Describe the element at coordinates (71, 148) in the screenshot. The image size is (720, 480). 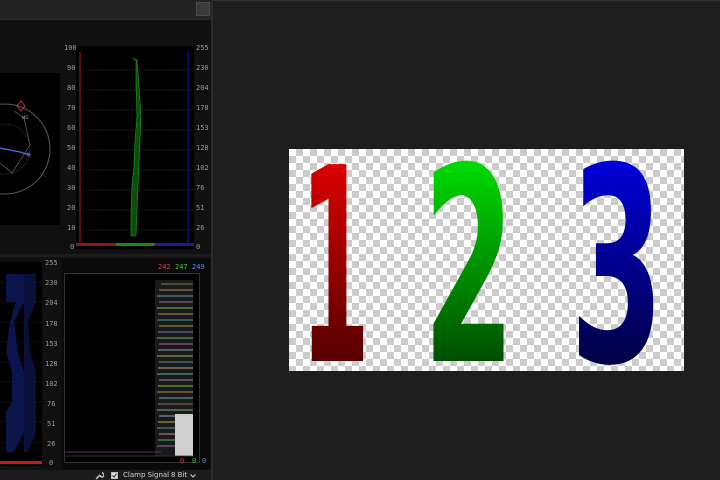
I see `parade-left-tick: 50` at that location.